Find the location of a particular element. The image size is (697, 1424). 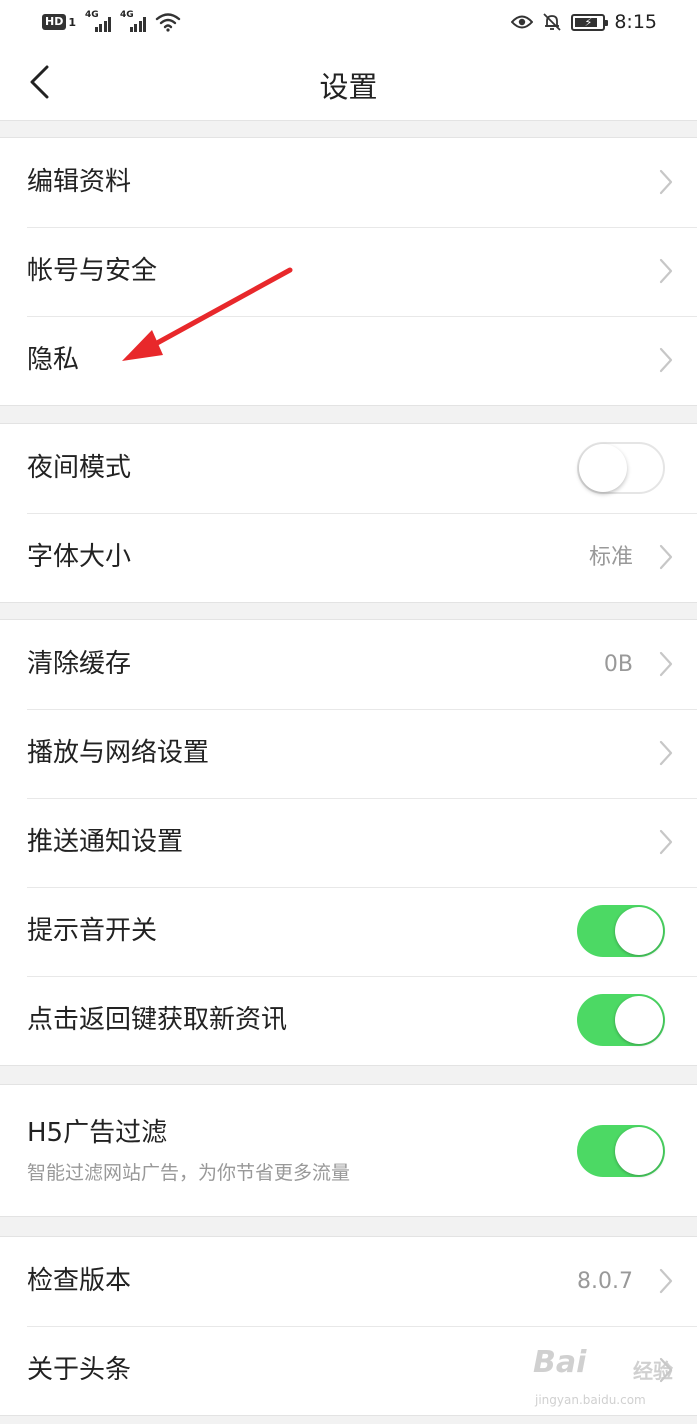

page-title: 设置 is located at coordinates (348, 87).